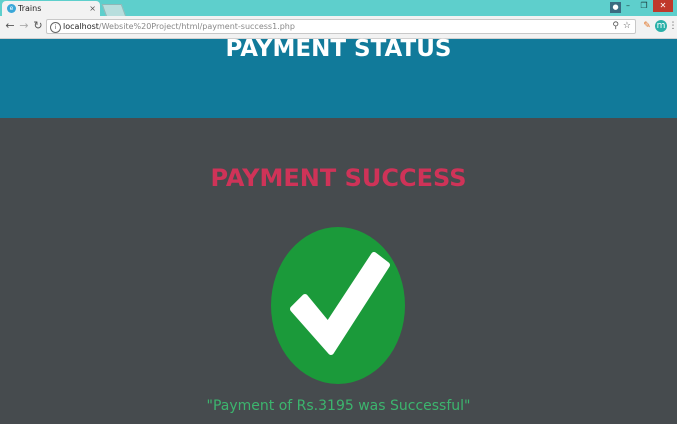 Image resolution: width=677 pixels, height=424 pixels. What do you see at coordinates (647, 26) in the screenshot?
I see `extension-icon: ✎` at bounding box center [647, 26].